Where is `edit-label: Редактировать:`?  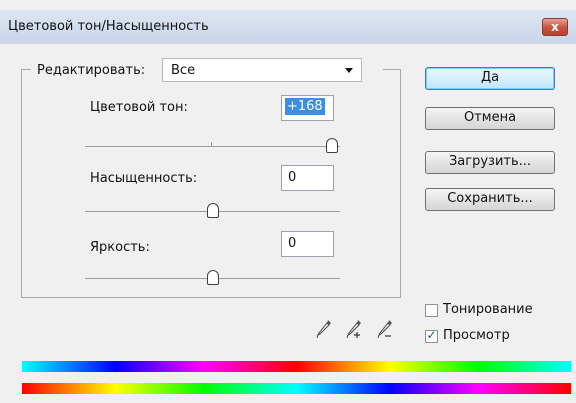 edit-label: Редактировать: is located at coordinates (91, 70).